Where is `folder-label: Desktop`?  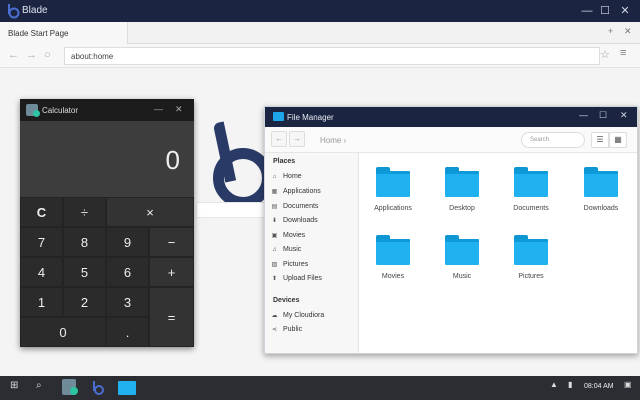
folder-label: Desktop is located at coordinates (462, 208).